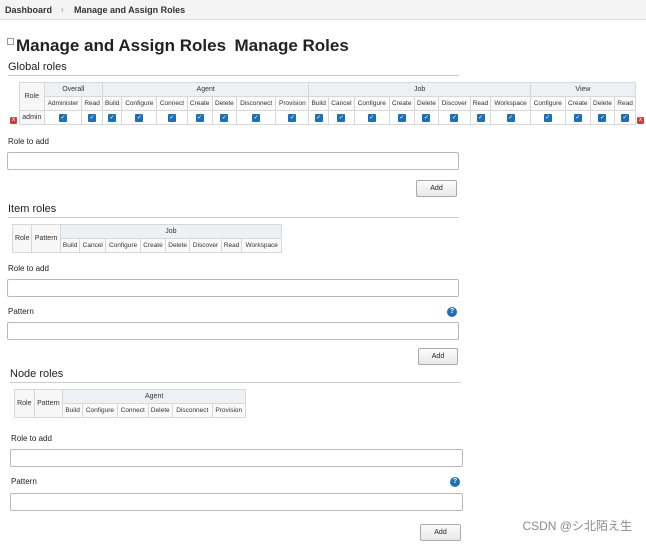 The height and width of the screenshot is (544, 646). What do you see at coordinates (233, 161) in the screenshot?
I see `global-role-to-add-input` at bounding box center [233, 161].